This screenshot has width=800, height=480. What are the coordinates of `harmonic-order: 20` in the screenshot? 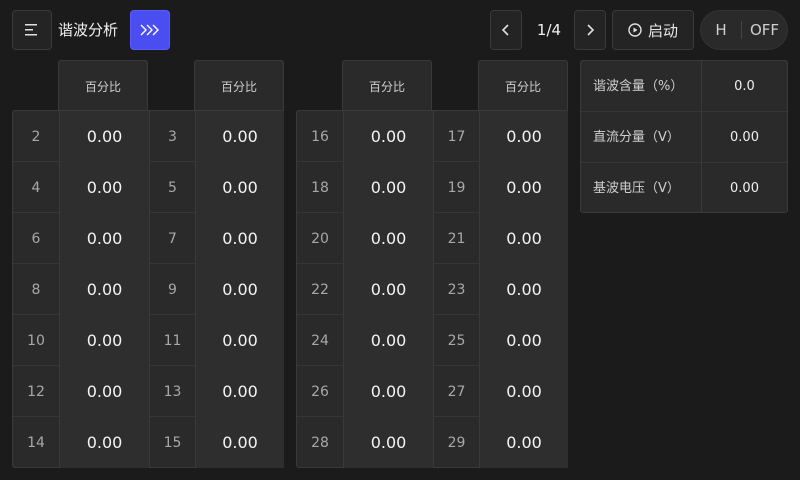 It's located at (320, 238).